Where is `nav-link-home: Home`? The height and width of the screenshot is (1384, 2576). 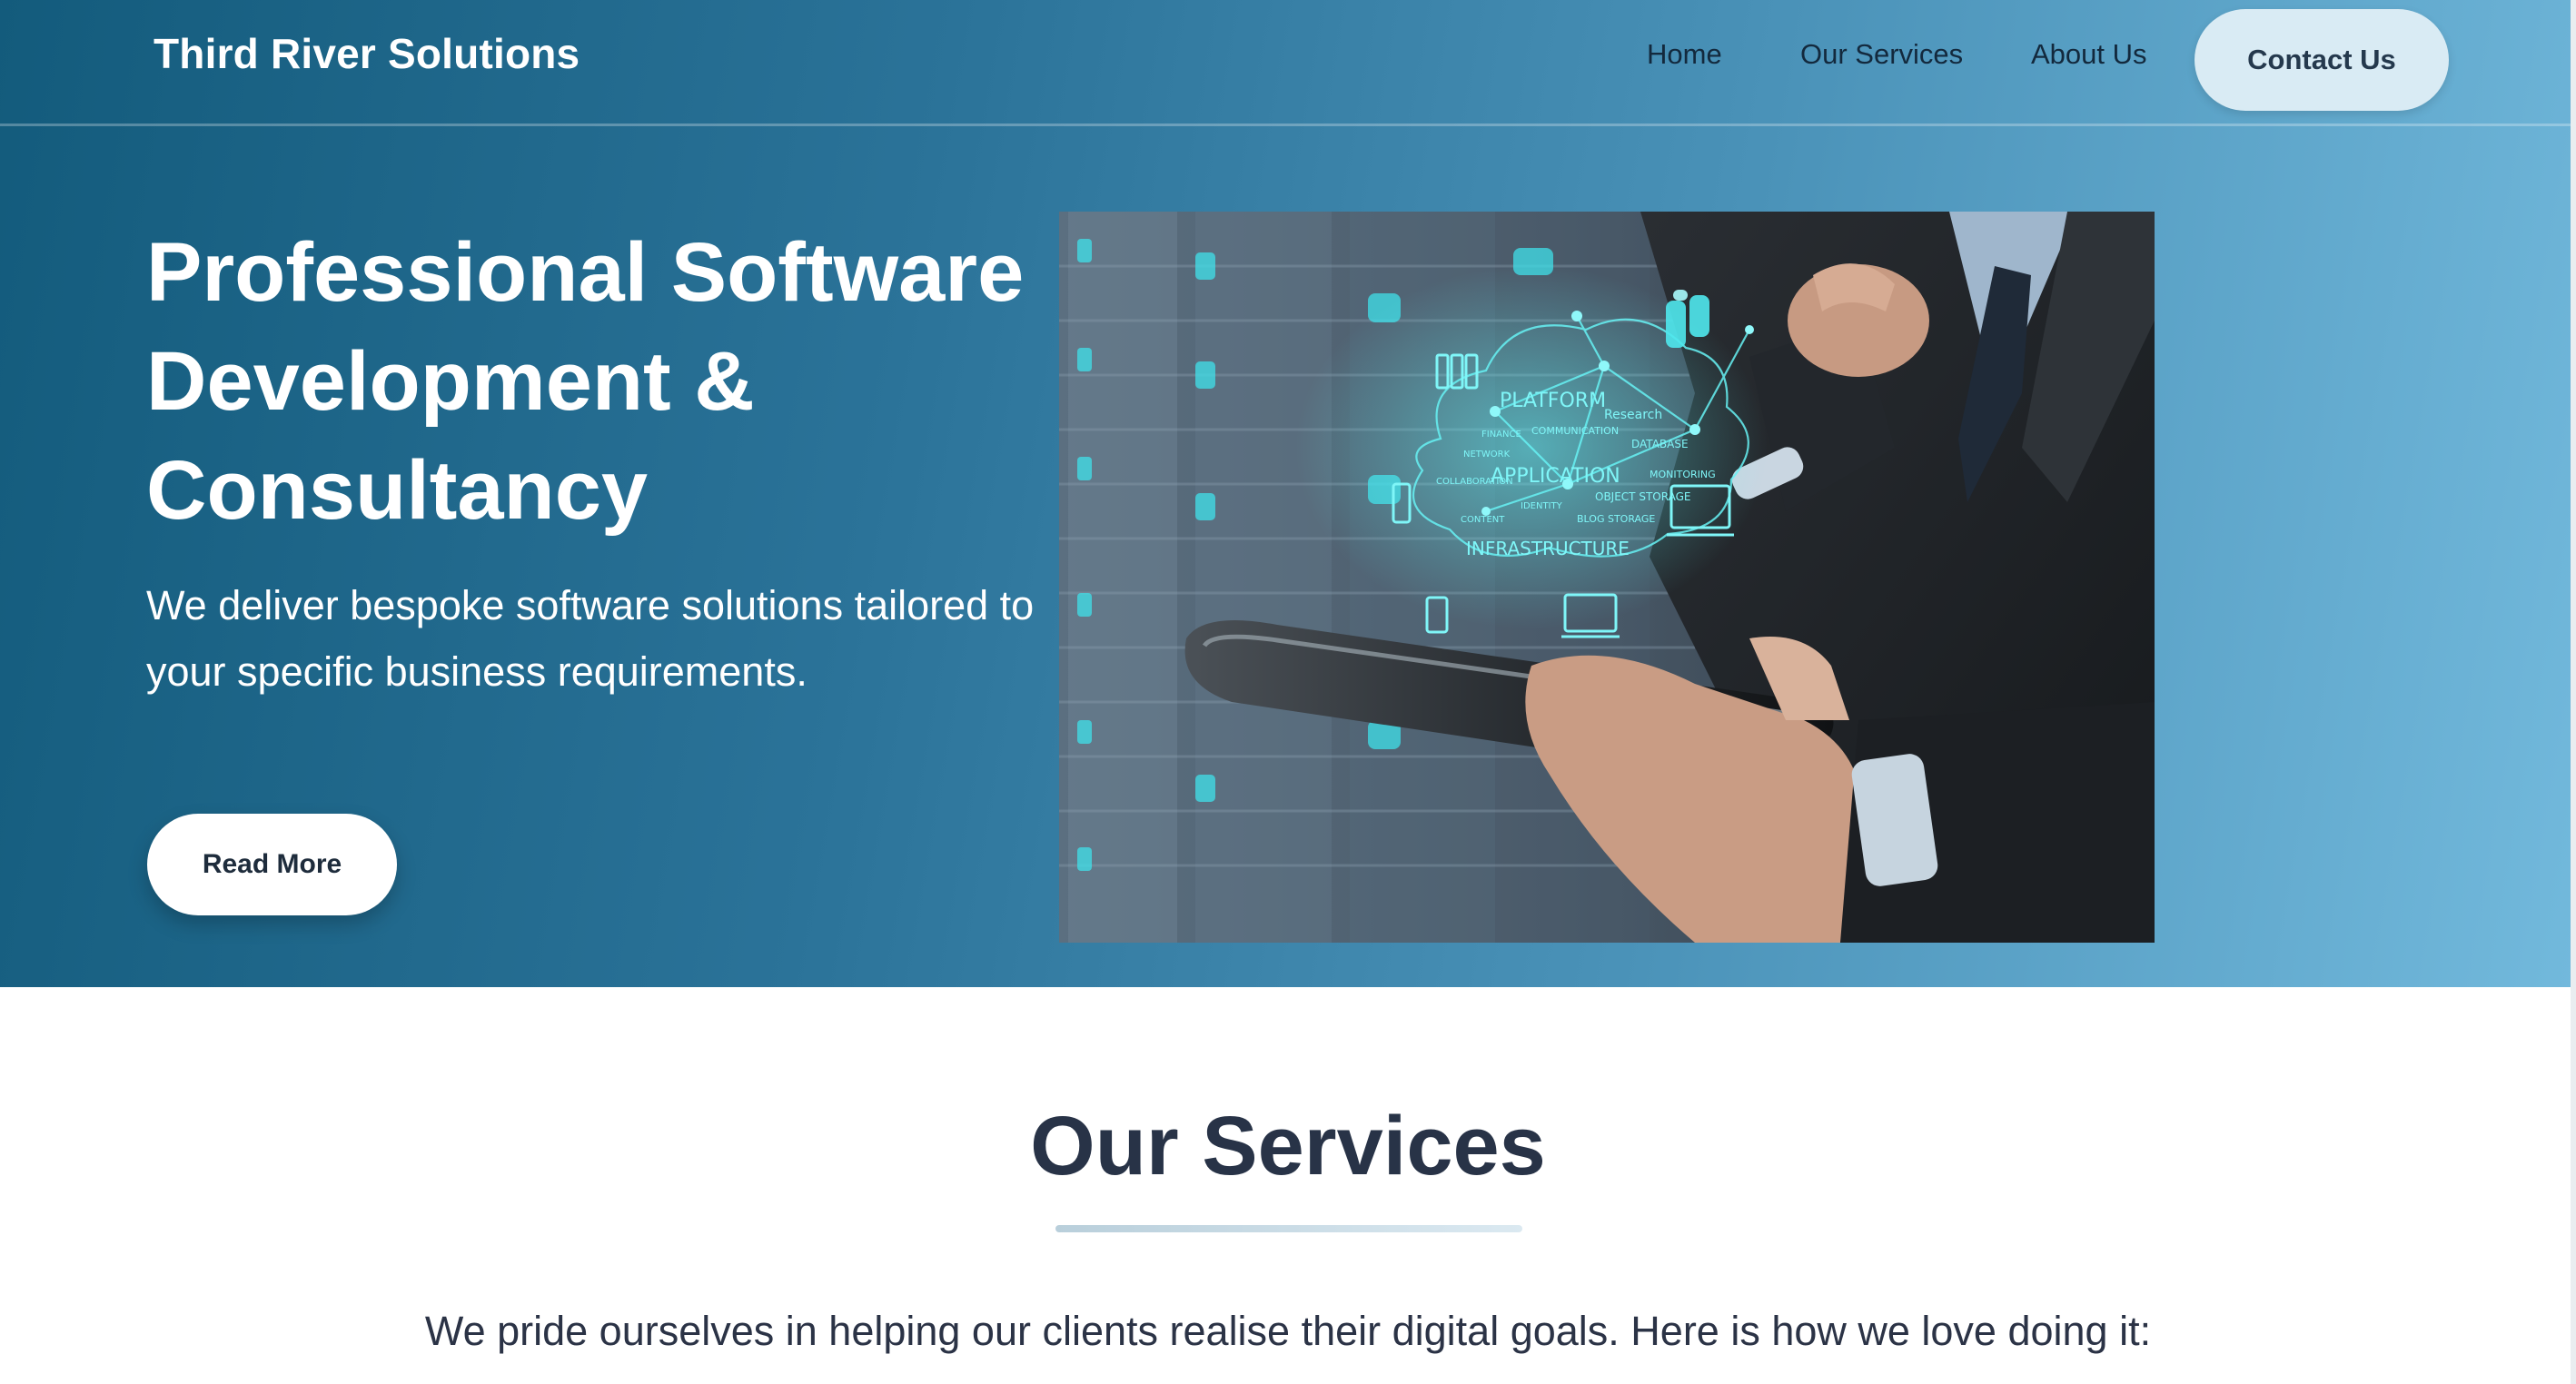
nav-link-home: Home is located at coordinates (1684, 54).